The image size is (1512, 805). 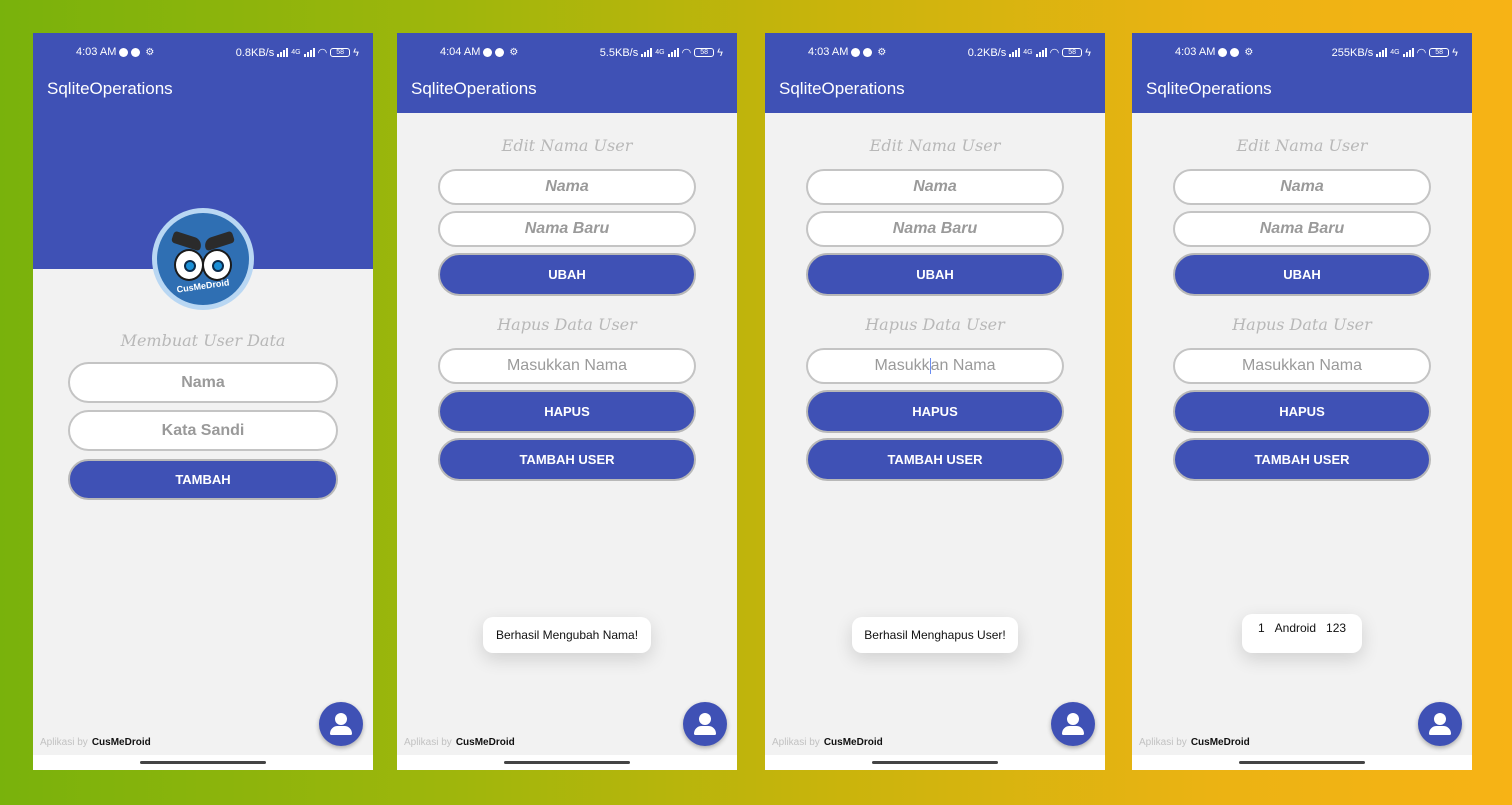 I want to click on user-name: Android, so click(x=1295, y=628).